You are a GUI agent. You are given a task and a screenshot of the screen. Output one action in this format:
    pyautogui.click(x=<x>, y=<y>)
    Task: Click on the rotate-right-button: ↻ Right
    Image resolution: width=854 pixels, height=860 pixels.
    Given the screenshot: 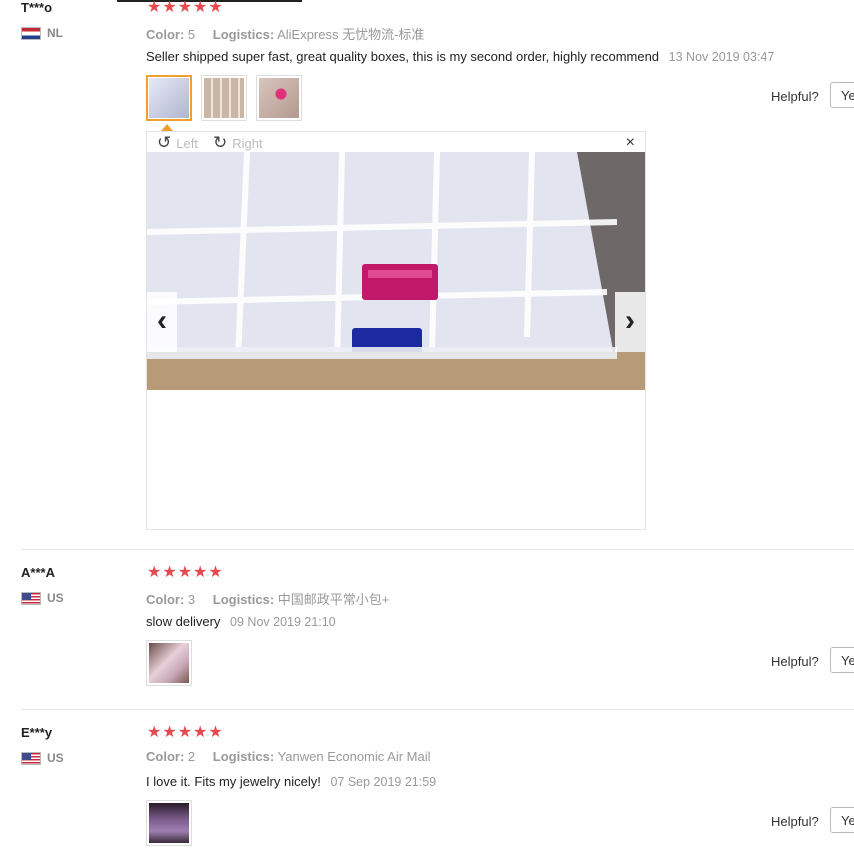 What is the action you would take?
    pyautogui.click(x=238, y=143)
    